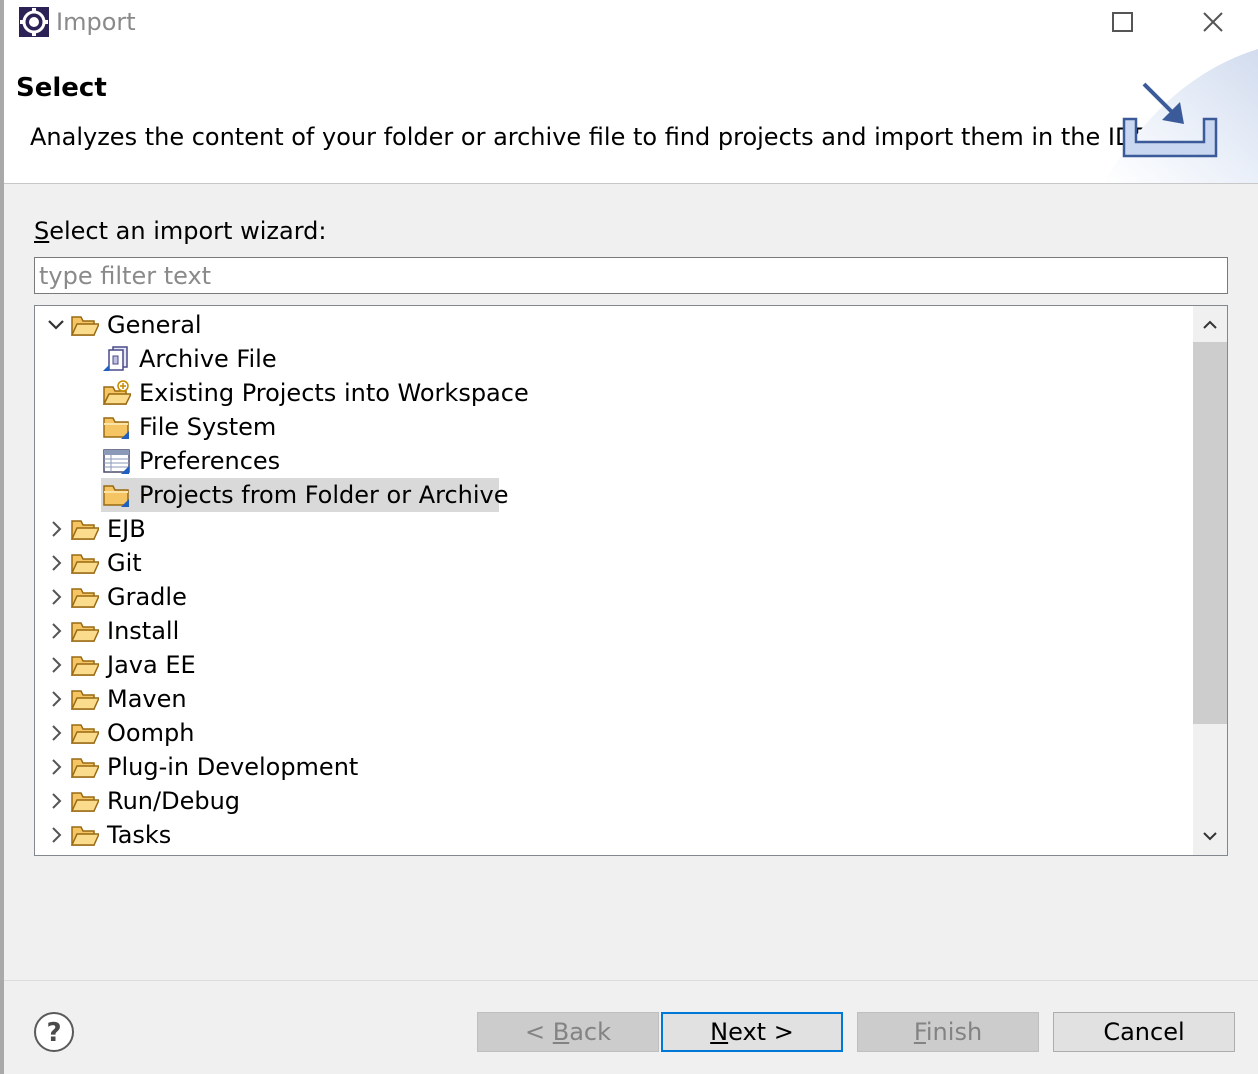  I want to click on close-button, so click(1213, 22).